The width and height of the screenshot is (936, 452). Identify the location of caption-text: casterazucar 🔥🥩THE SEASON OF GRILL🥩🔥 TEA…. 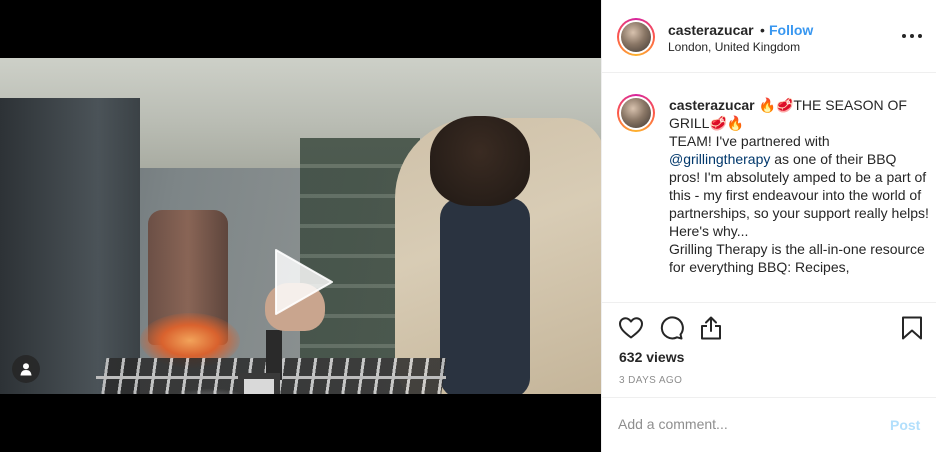
(799, 186).